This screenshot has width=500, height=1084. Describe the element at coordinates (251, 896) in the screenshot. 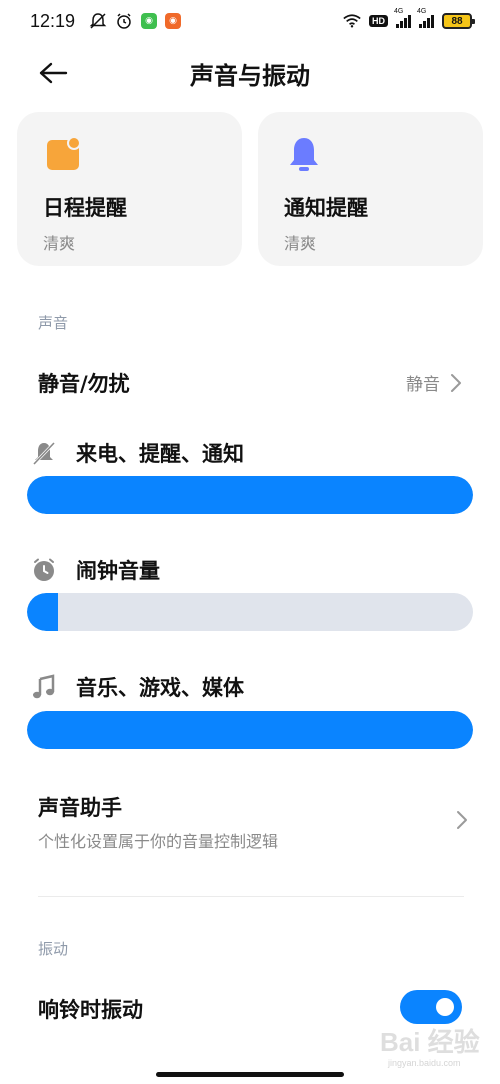

I see `divider` at that location.